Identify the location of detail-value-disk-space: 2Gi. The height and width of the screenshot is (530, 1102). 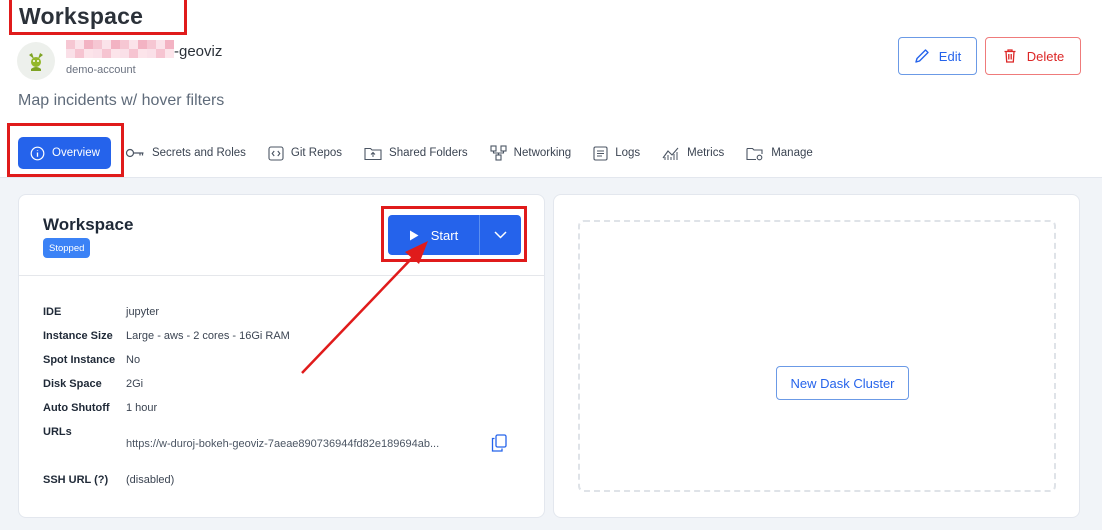
(135, 384).